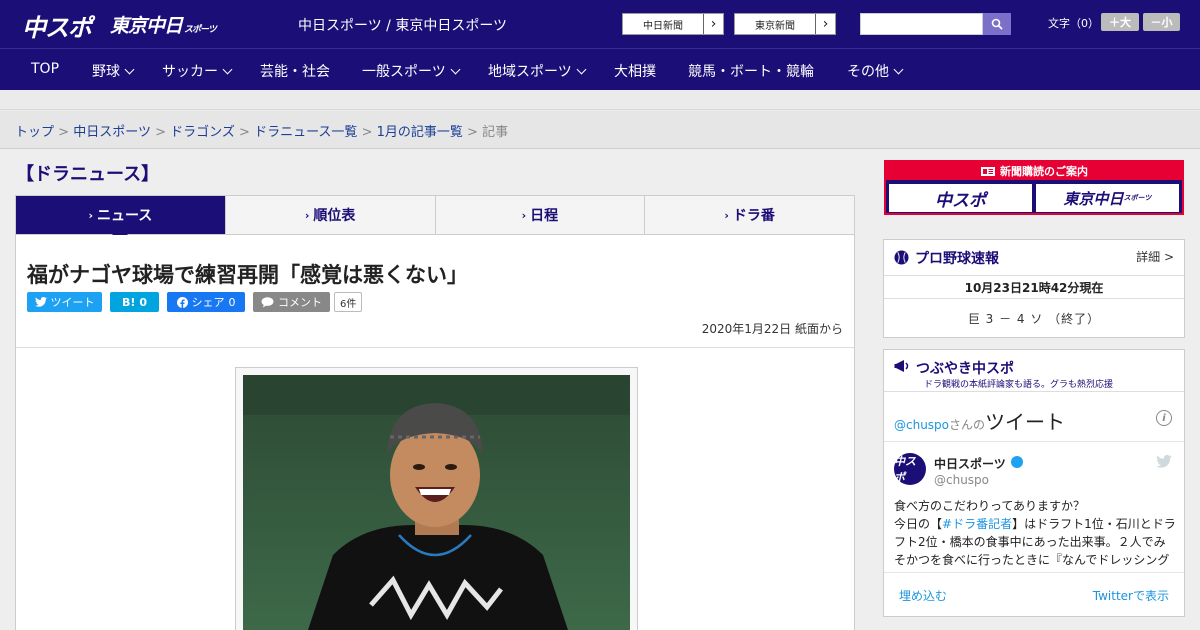 Image resolution: width=1200 pixels, height=630 pixels. I want to click on nav-label: 一般スポーツ, so click(404, 72).